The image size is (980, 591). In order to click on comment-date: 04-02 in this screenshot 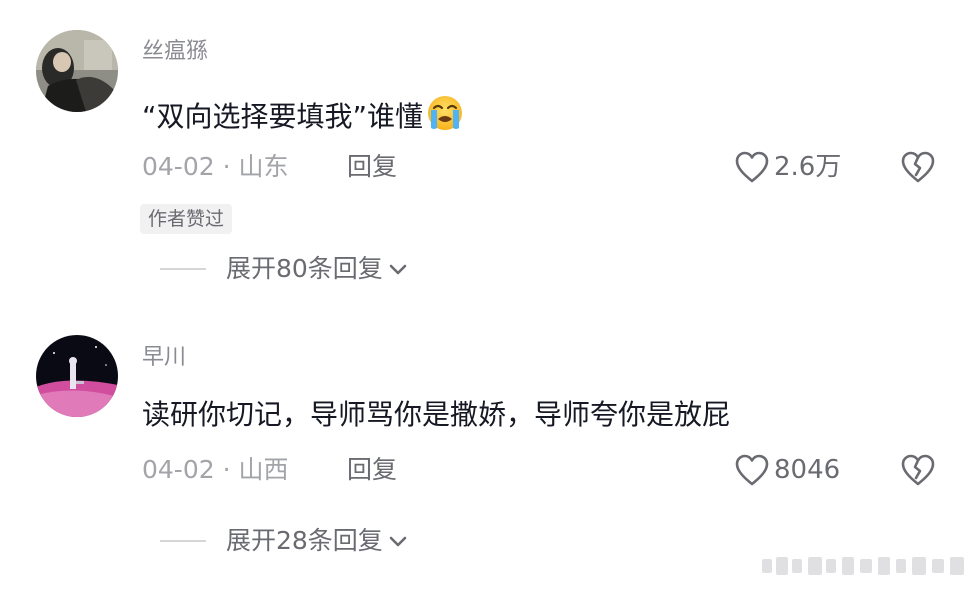, I will do `click(178, 469)`.